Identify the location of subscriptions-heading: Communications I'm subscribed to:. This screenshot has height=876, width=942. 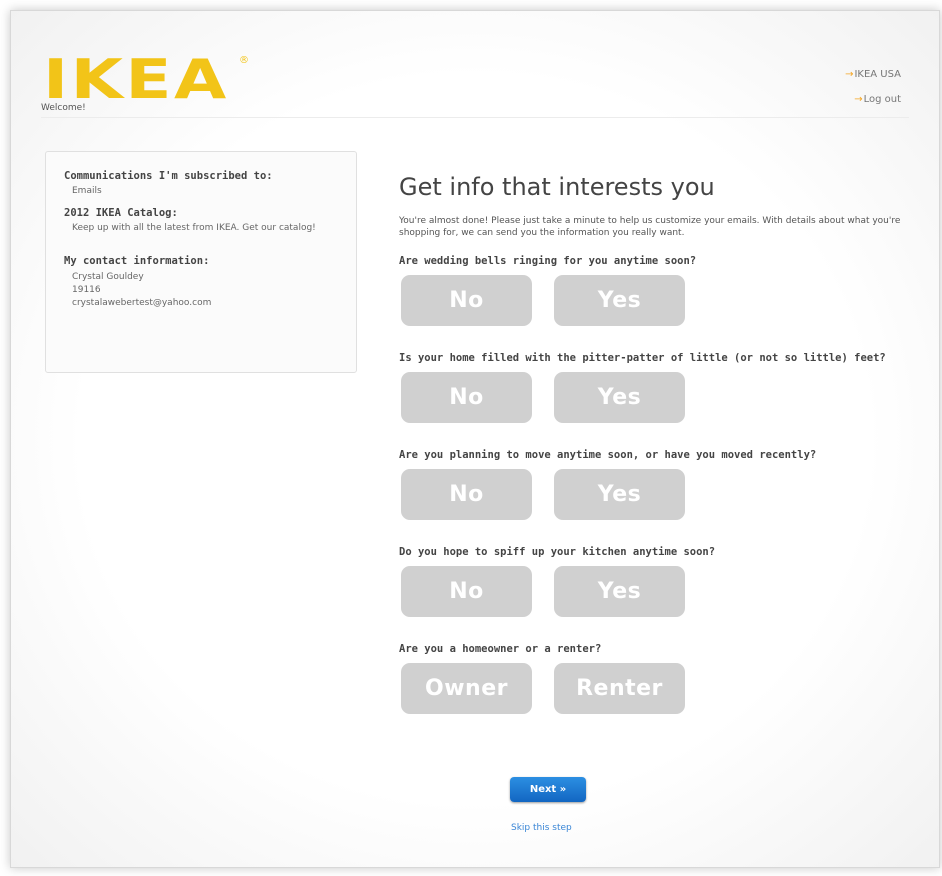
(168, 176).